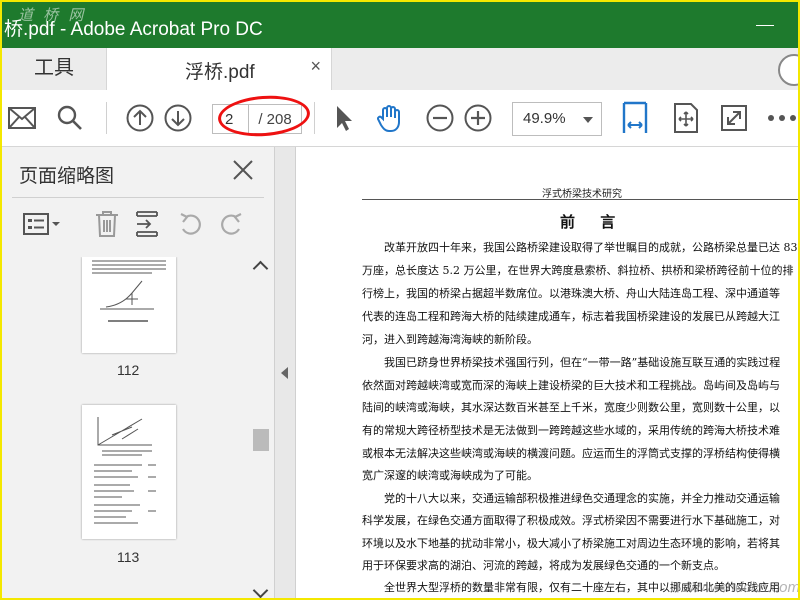 The height and width of the screenshot is (600, 800). I want to click on fit-width-icon, so click(635, 117).